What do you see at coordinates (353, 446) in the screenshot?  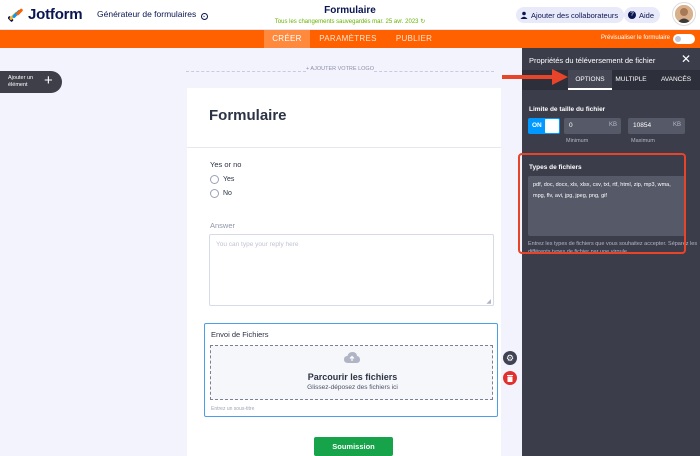 I see `submit-button: Soumission` at bounding box center [353, 446].